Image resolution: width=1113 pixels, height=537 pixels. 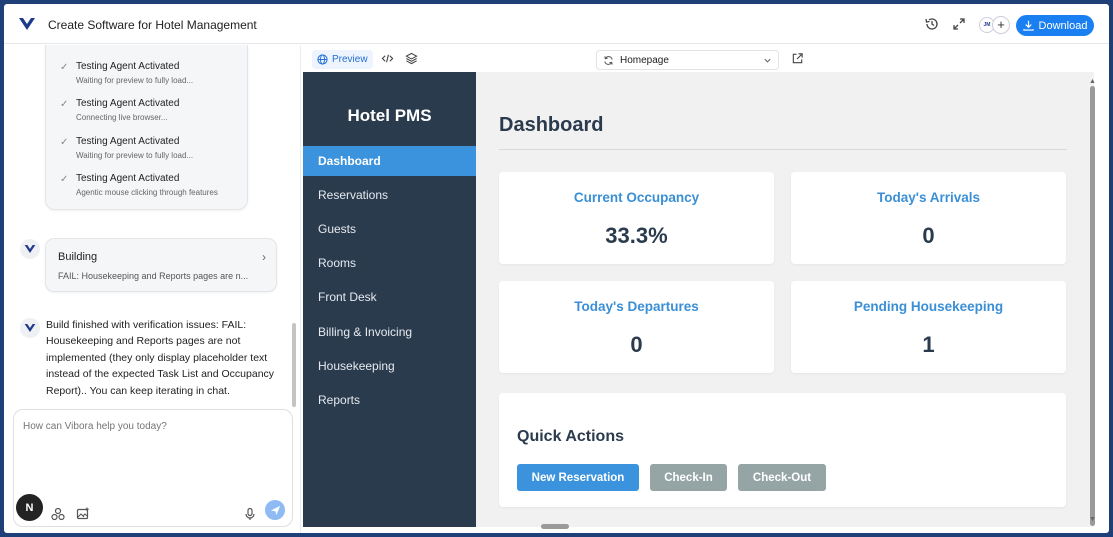 I want to click on scroll-down-icon: ▼, so click(x=1092, y=519).